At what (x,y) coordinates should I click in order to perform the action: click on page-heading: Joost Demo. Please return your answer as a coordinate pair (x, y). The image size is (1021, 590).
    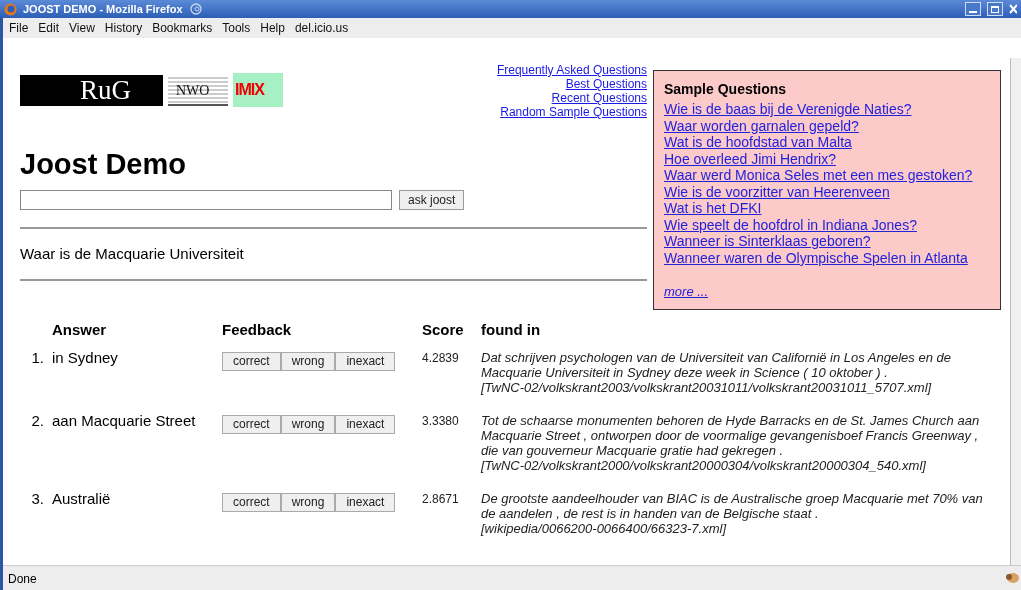
    Looking at the image, I should click on (103, 164).